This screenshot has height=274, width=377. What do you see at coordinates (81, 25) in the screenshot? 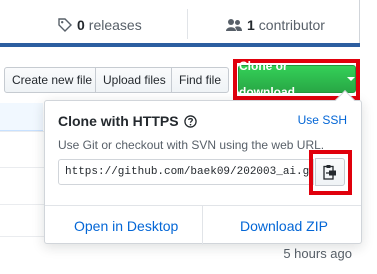
I see `releases-count: 0` at bounding box center [81, 25].